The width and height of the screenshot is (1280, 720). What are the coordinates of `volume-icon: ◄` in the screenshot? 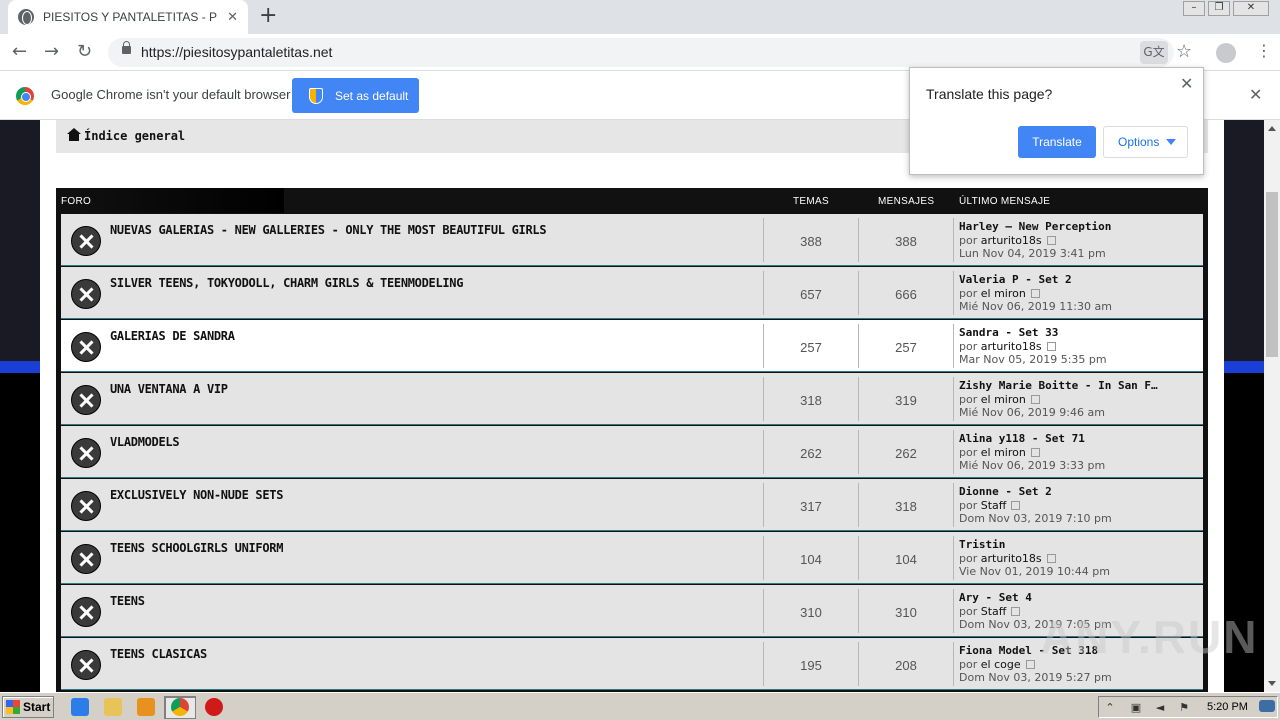 It's located at (1160, 708).